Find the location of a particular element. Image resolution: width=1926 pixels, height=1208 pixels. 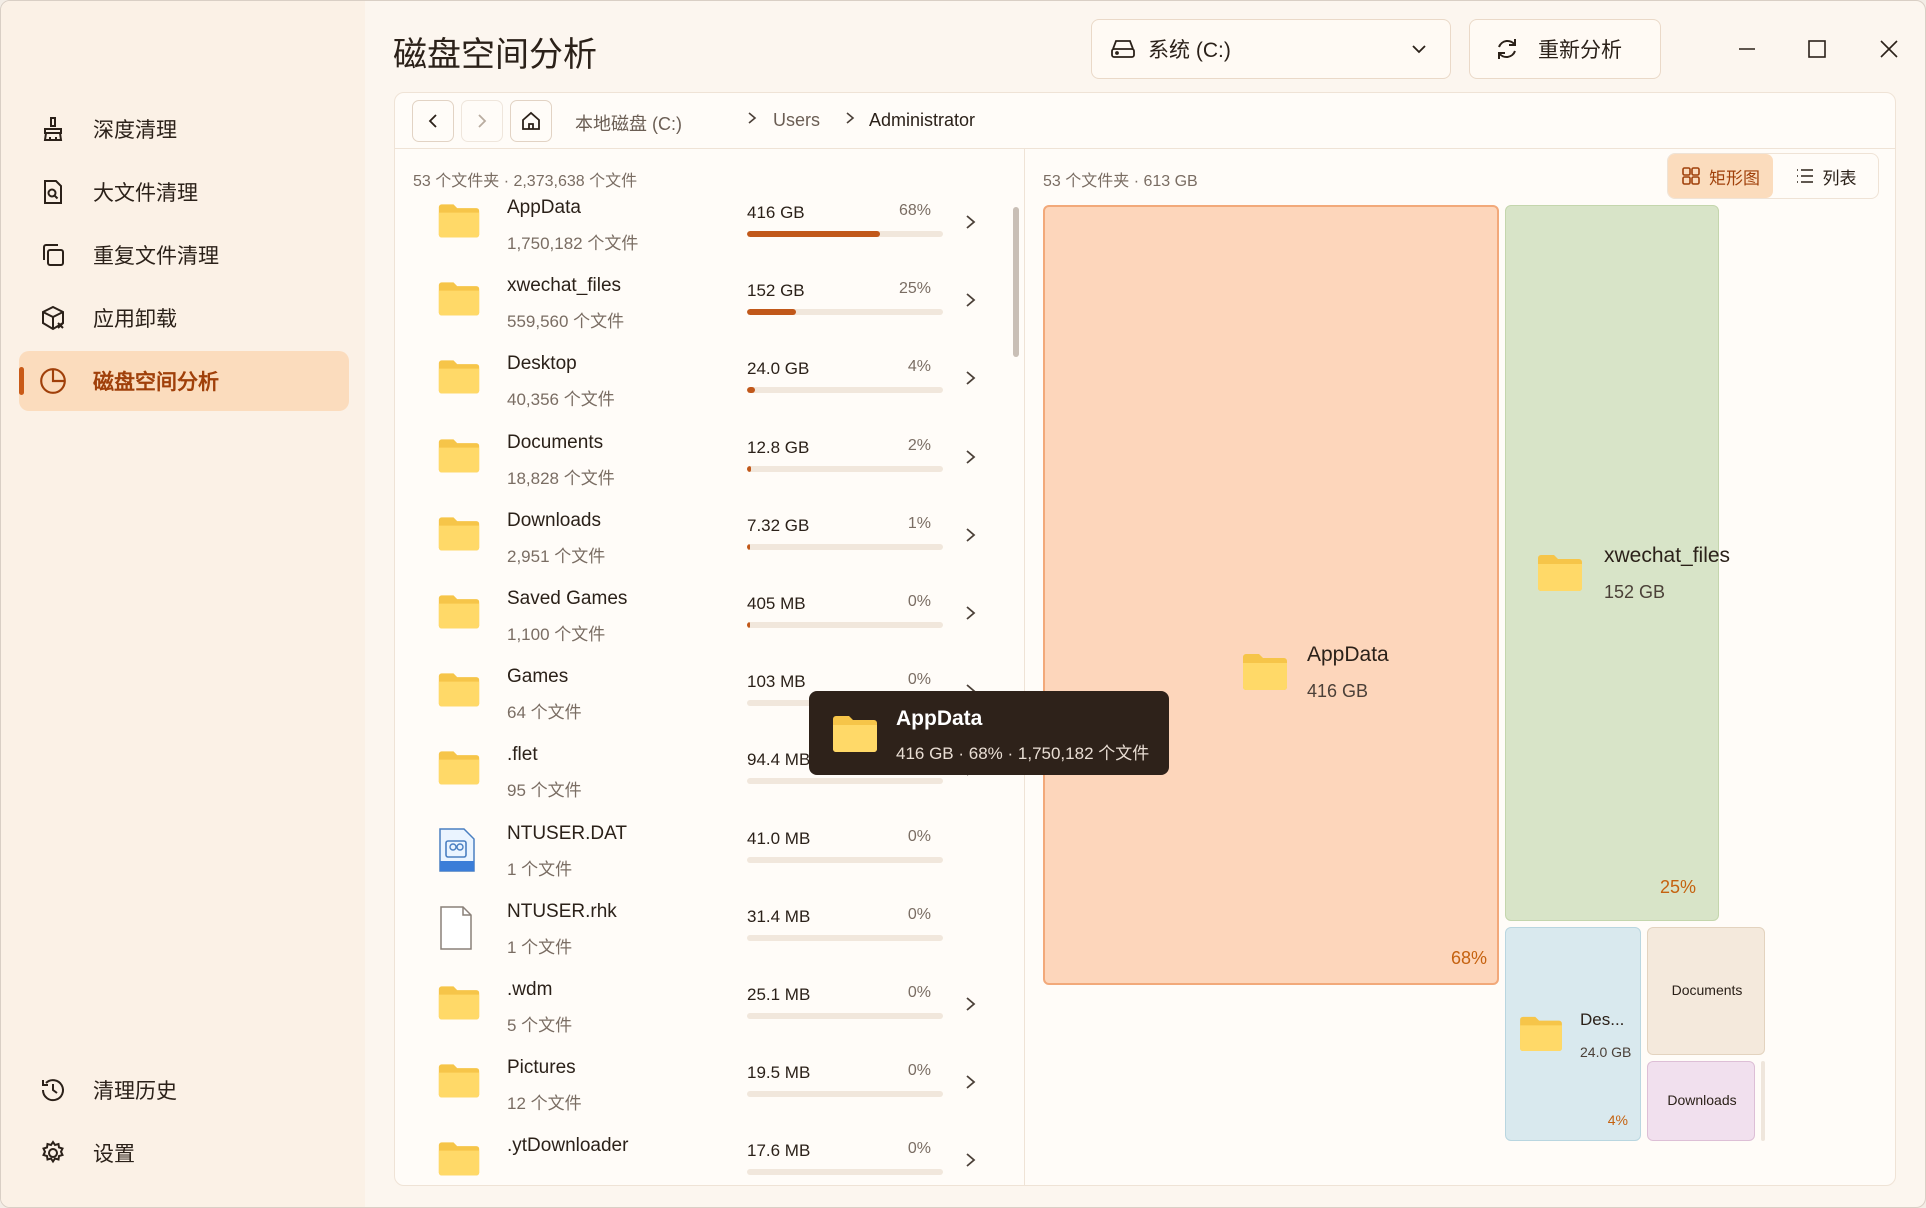

view-list-button: 列表 is located at coordinates (1825, 176).